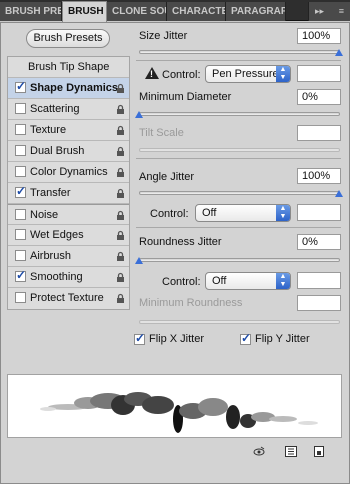  Describe the element at coordinates (319, 303) in the screenshot. I see `minimum-roundness-field` at that location.